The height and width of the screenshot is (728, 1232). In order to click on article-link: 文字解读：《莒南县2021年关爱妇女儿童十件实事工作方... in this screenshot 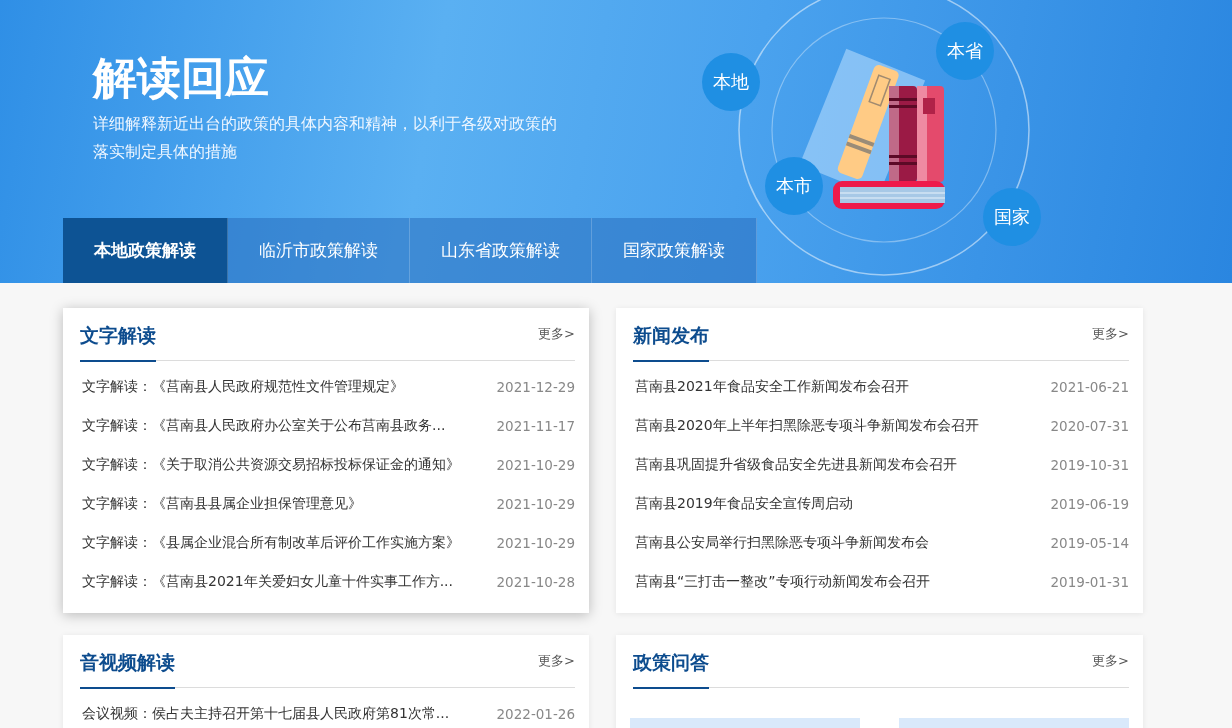, I will do `click(267, 581)`.